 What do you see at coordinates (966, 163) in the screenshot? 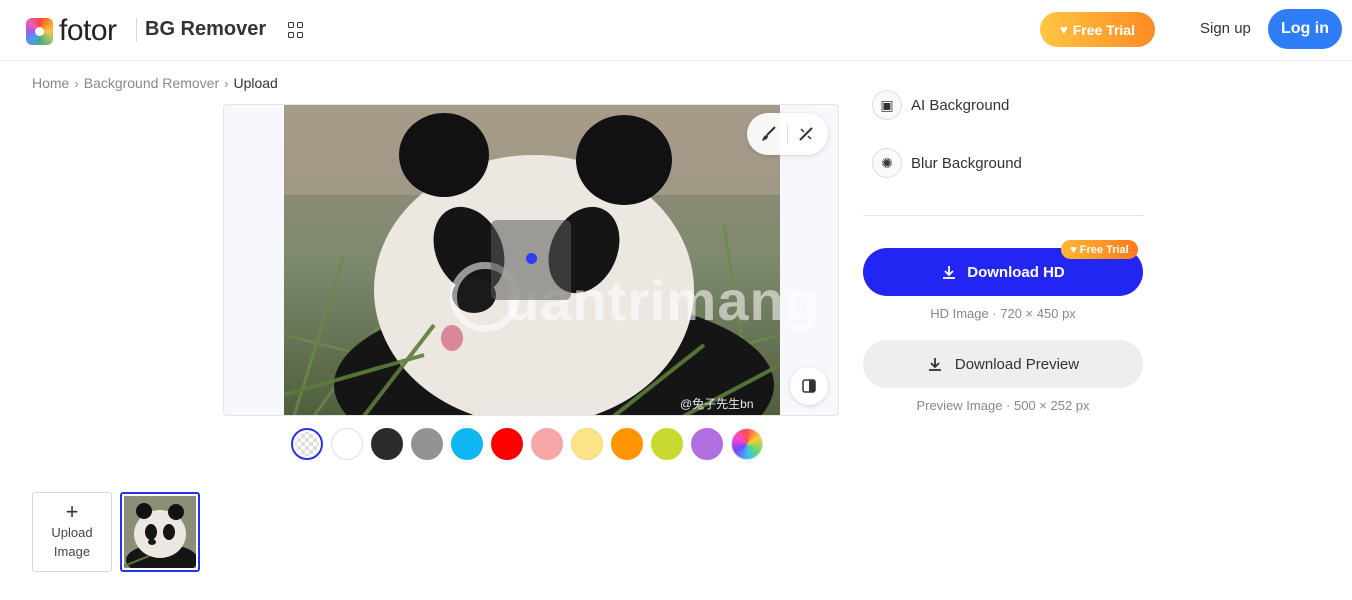
I see `blur-background-label: Blur Background` at bounding box center [966, 163].